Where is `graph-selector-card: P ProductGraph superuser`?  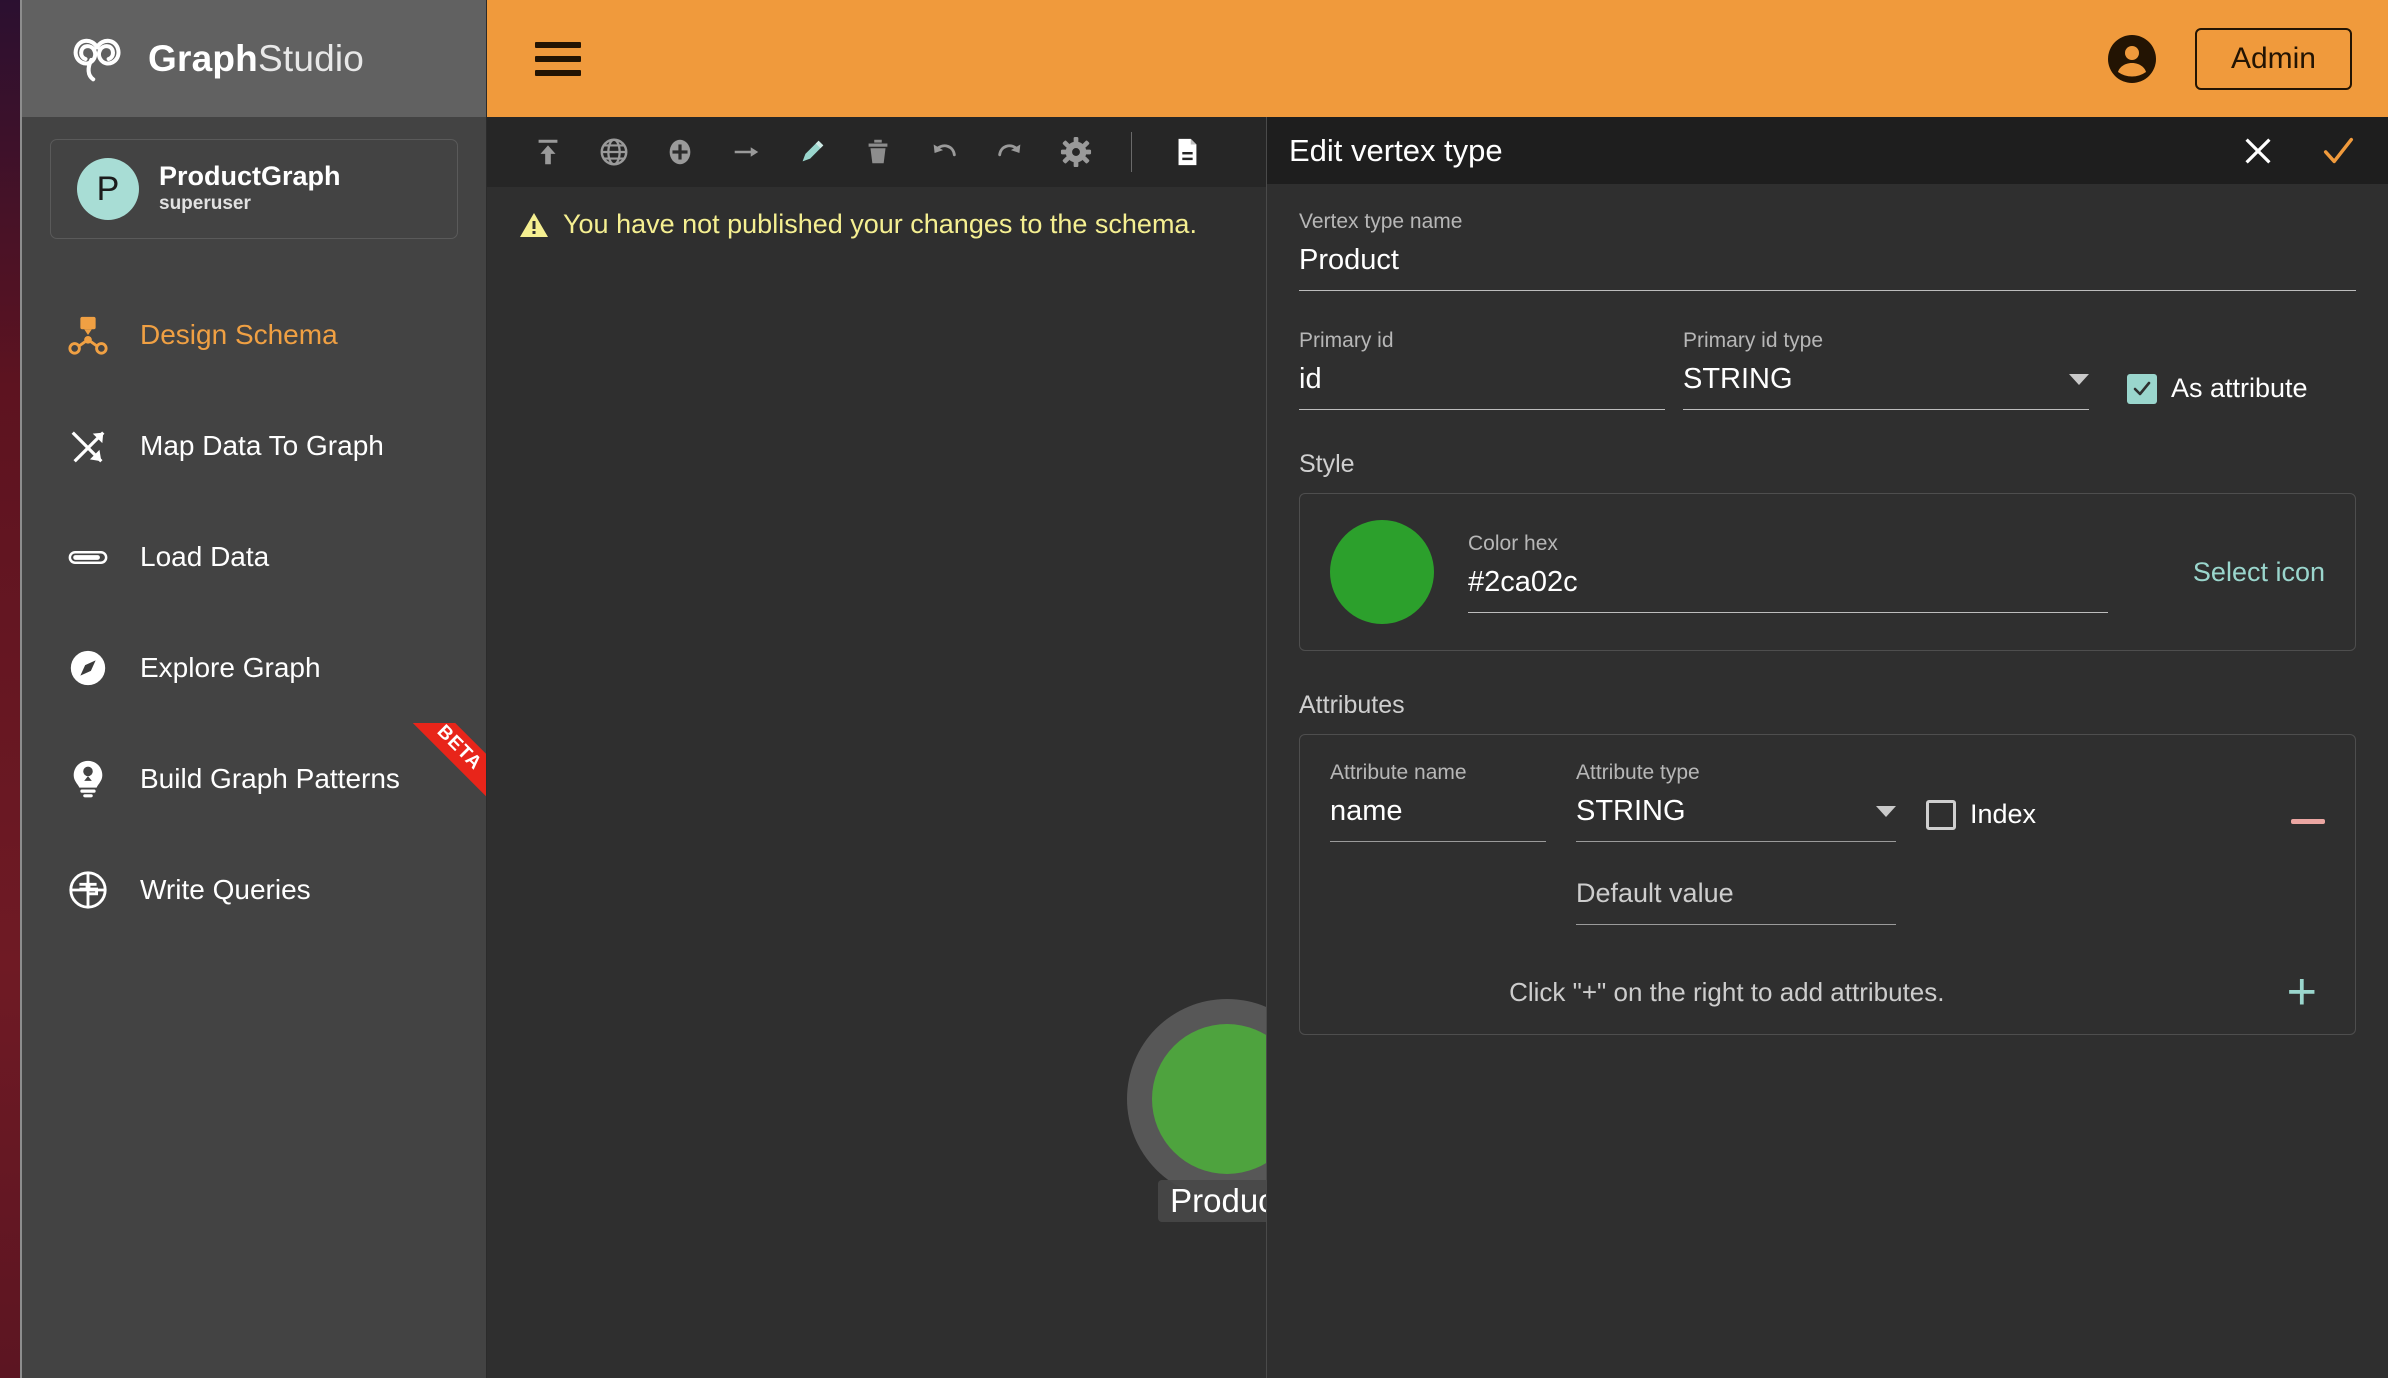
graph-selector-card: P ProductGraph superuser is located at coordinates (254, 189).